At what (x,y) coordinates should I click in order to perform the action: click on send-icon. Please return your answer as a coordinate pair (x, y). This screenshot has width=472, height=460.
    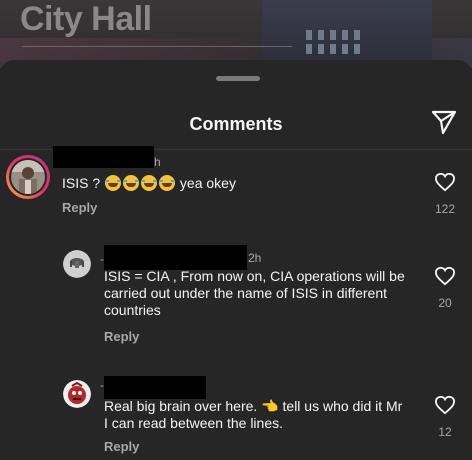
    Looking at the image, I should click on (444, 122).